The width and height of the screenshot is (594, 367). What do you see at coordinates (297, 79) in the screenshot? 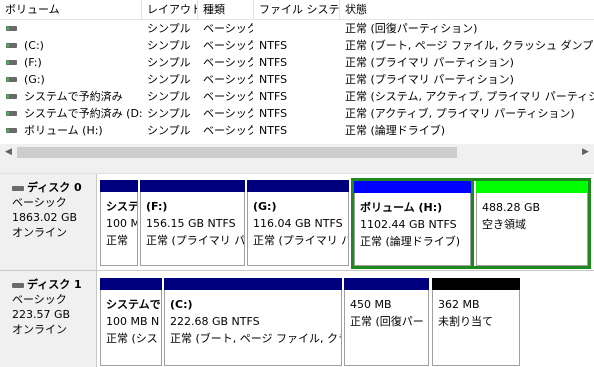
I see `volume-row: (G:) シンプル ベーシック NTFS 正常 (プライマリ パーティション)` at bounding box center [297, 79].